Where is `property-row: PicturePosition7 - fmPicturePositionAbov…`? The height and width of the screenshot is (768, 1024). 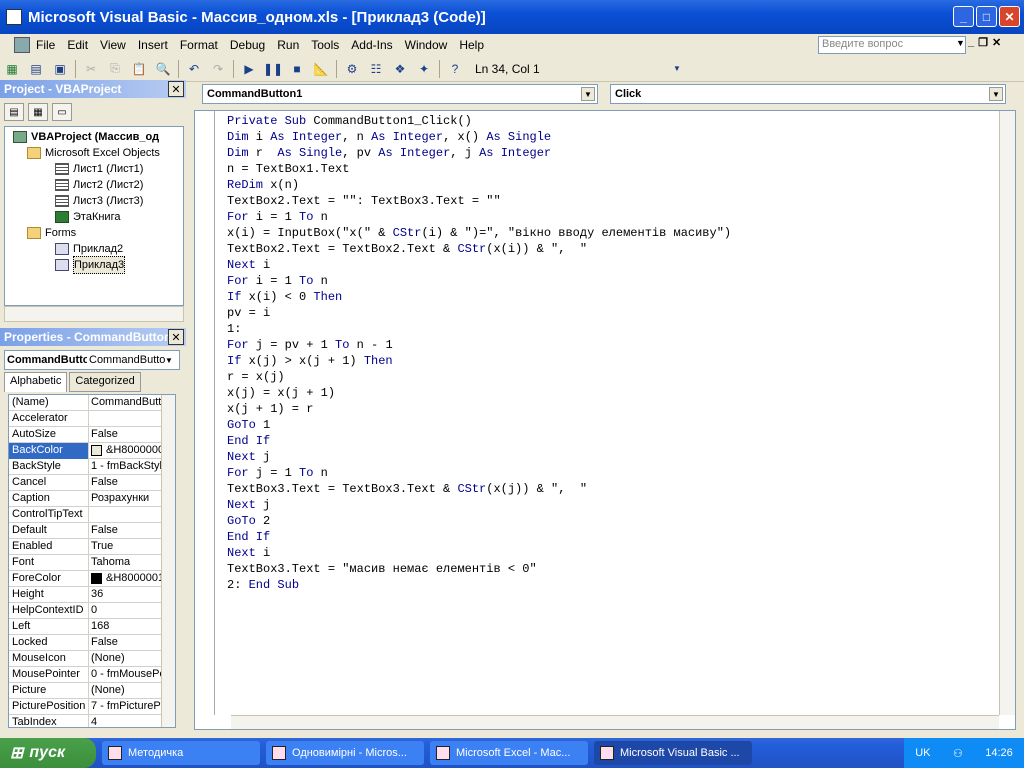
property-row: PicturePosition7 - fmPicturePositionAbov… is located at coordinates (85, 707).